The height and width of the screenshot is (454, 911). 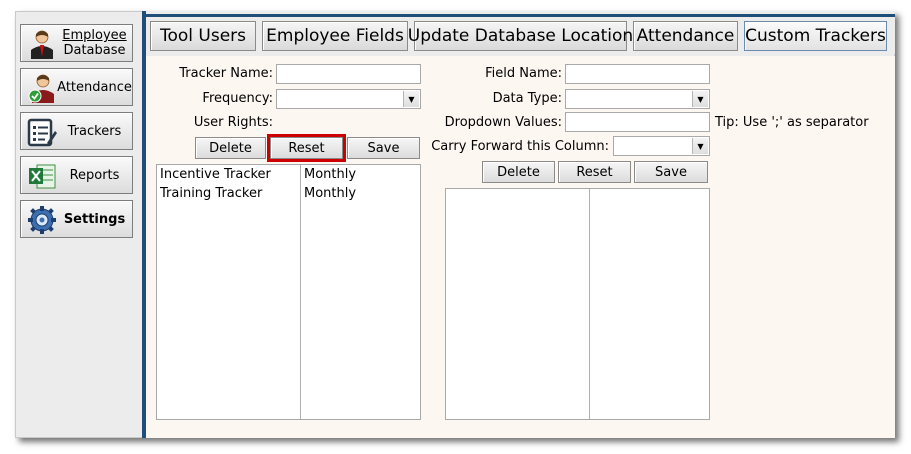 What do you see at coordinates (41, 88) in the screenshot?
I see `attendance-icon` at bounding box center [41, 88].